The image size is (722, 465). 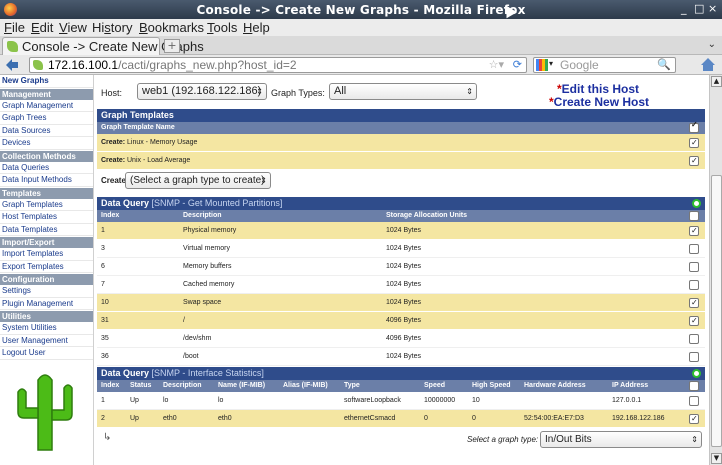 I want to click on col-index: Index, so click(x=110, y=385).